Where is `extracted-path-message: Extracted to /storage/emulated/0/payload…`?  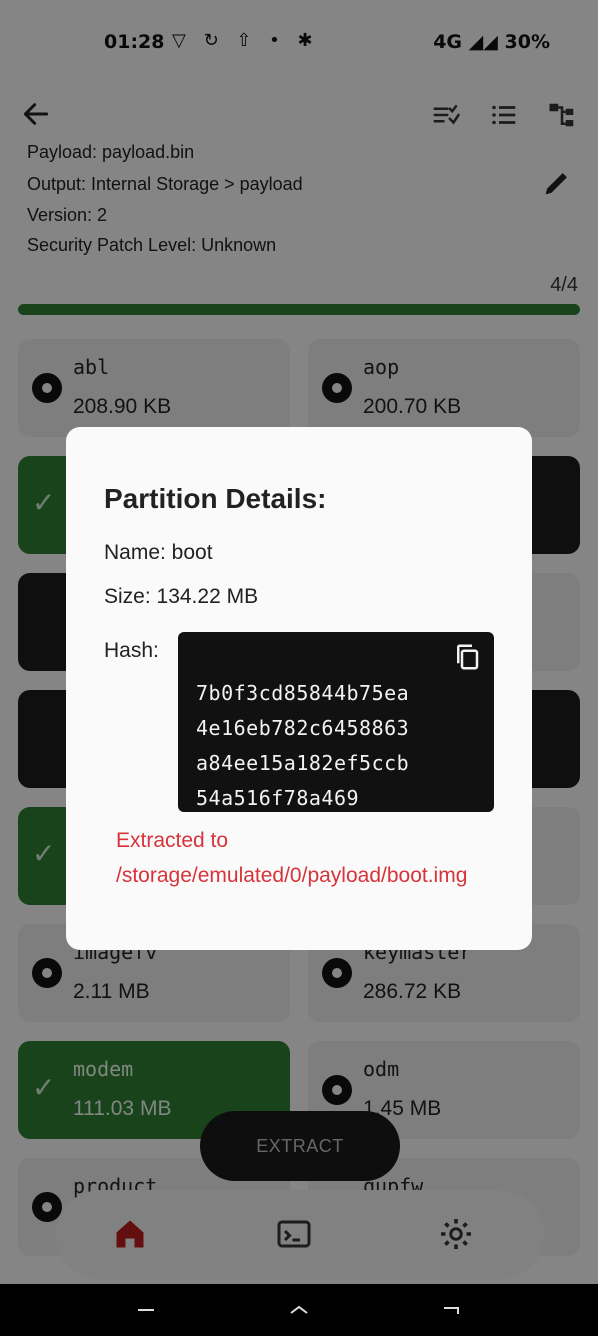
extracted-path-message: Extracted to /storage/emulated/0/payload… is located at coordinates (292, 858).